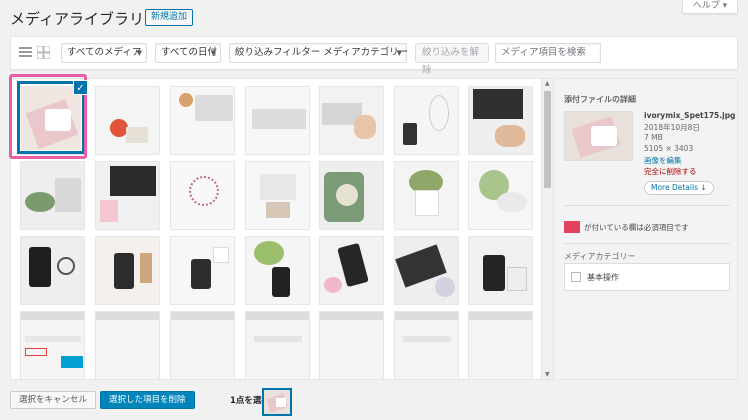  What do you see at coordinates (672, 127) in the screenshot?
I see `details-date: 2018年10月8日` at bounding box center [672, 127].